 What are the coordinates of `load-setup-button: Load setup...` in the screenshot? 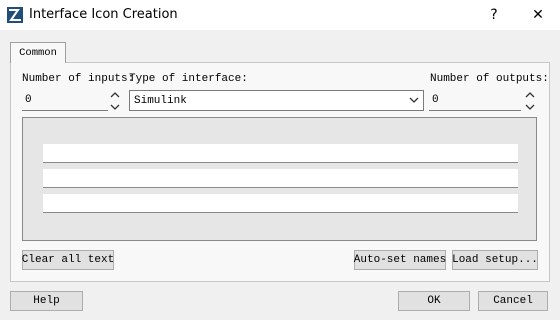 It's located at (495, 260).